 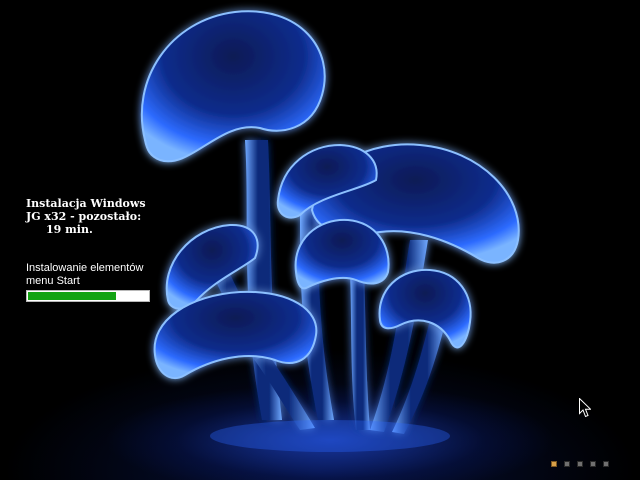 I want to click on progress-bar-fill, so click(x=72, y=296).